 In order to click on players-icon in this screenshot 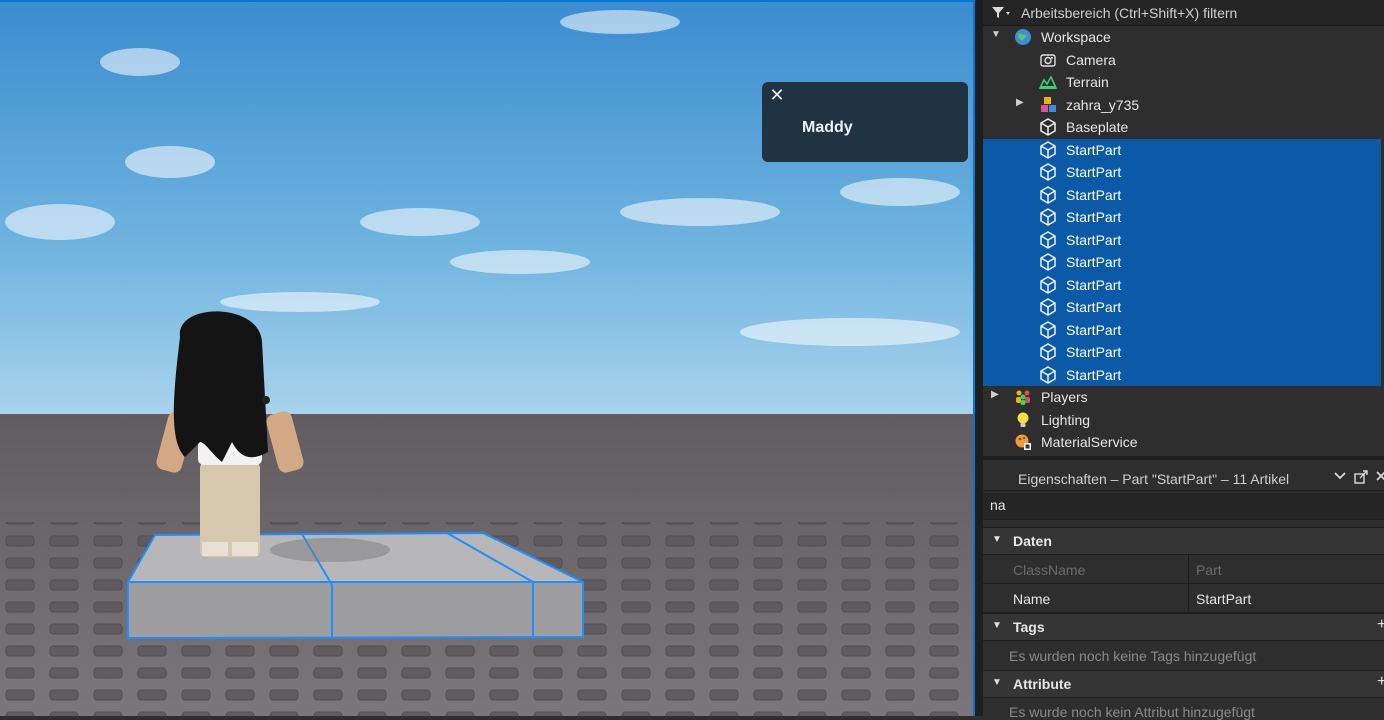, I will do `click(1023, 397)`.